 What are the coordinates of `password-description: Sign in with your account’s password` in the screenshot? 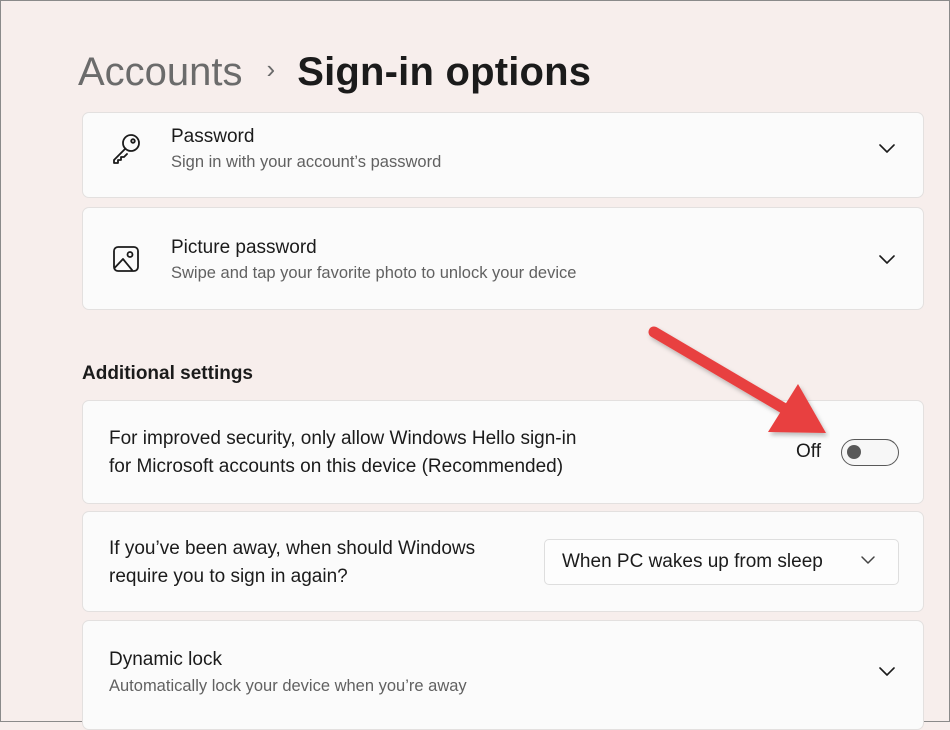 It's located at (306, 162).